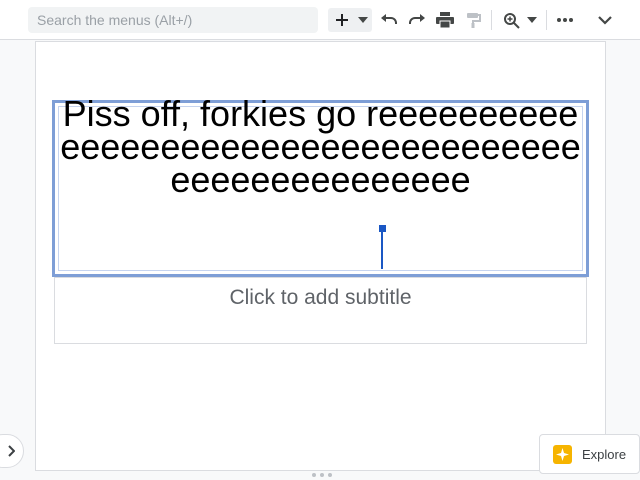  I want to click on new-slide-button, so click(342, 20).